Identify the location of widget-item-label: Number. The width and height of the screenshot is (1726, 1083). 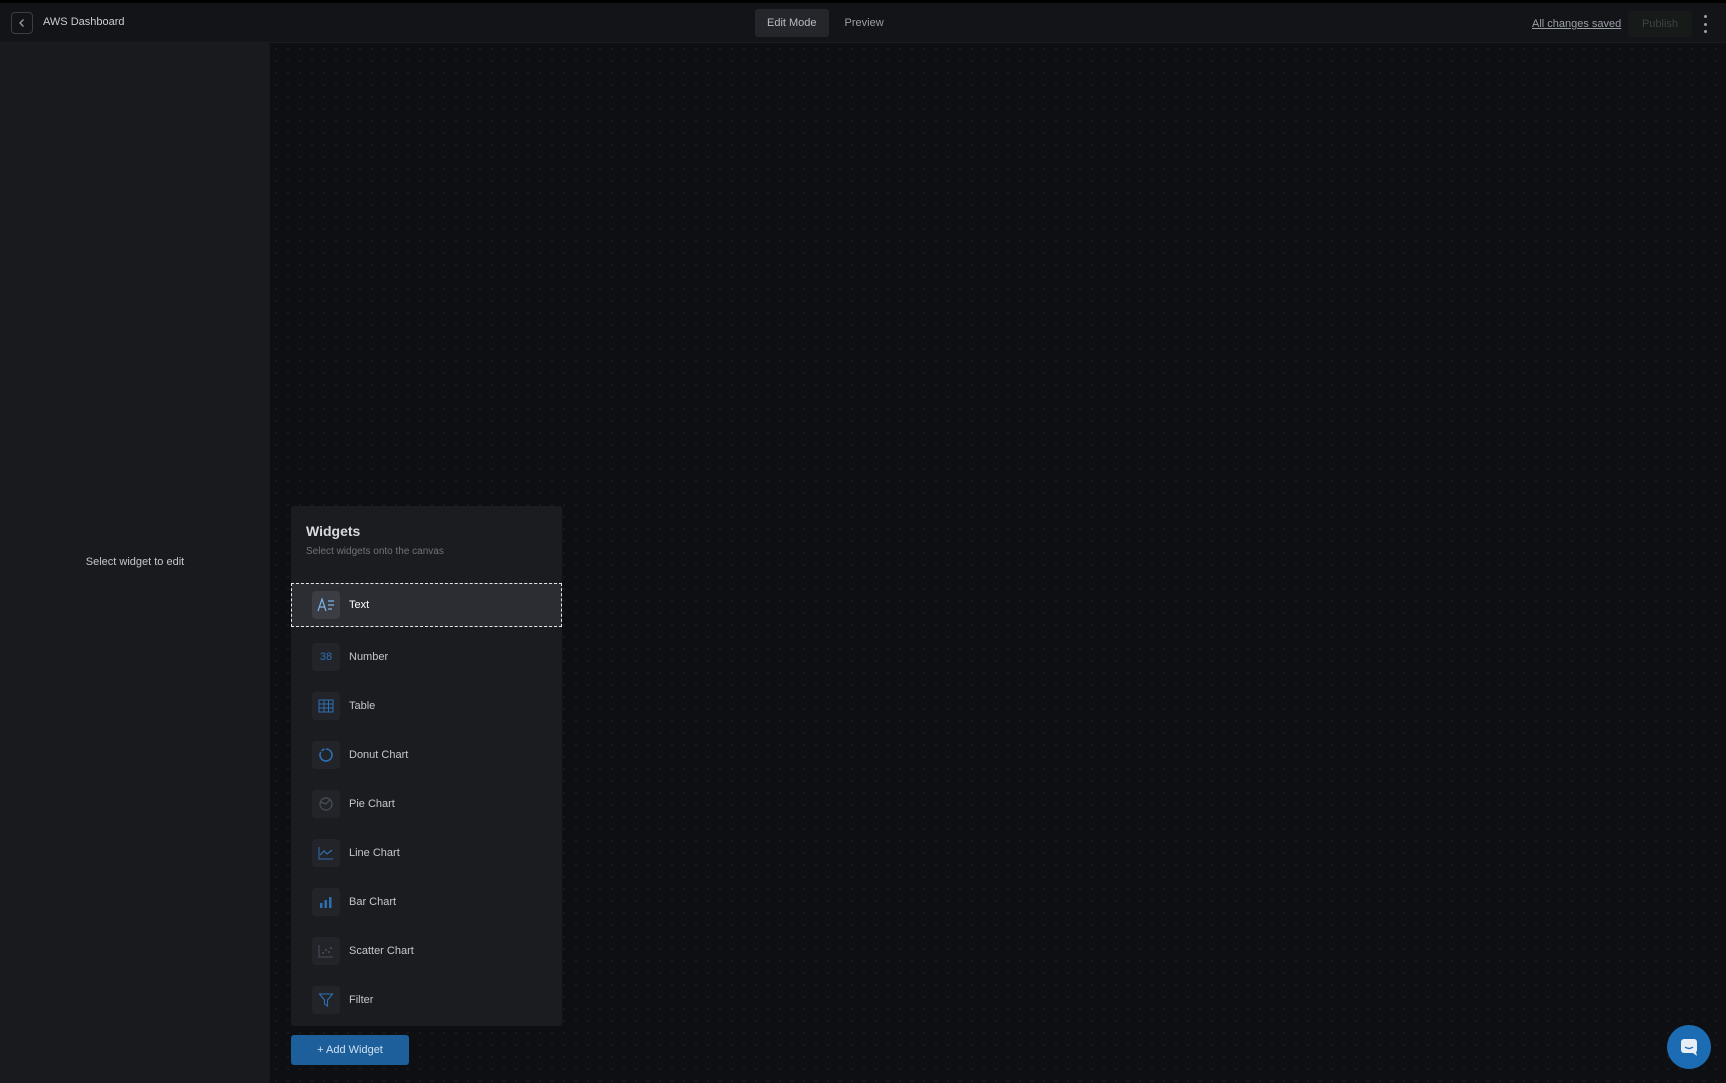
(369, 656).